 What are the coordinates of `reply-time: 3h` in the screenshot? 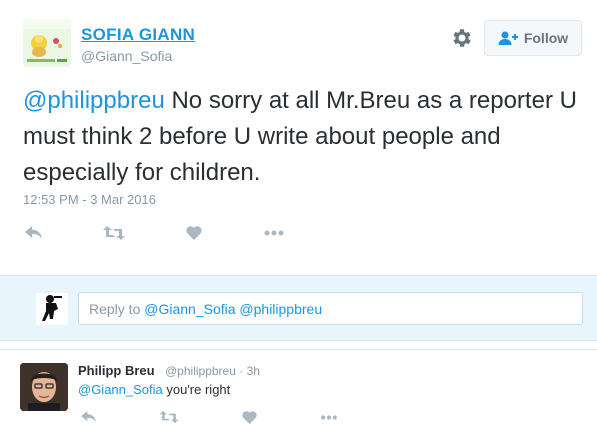 It's located at (253, 371).